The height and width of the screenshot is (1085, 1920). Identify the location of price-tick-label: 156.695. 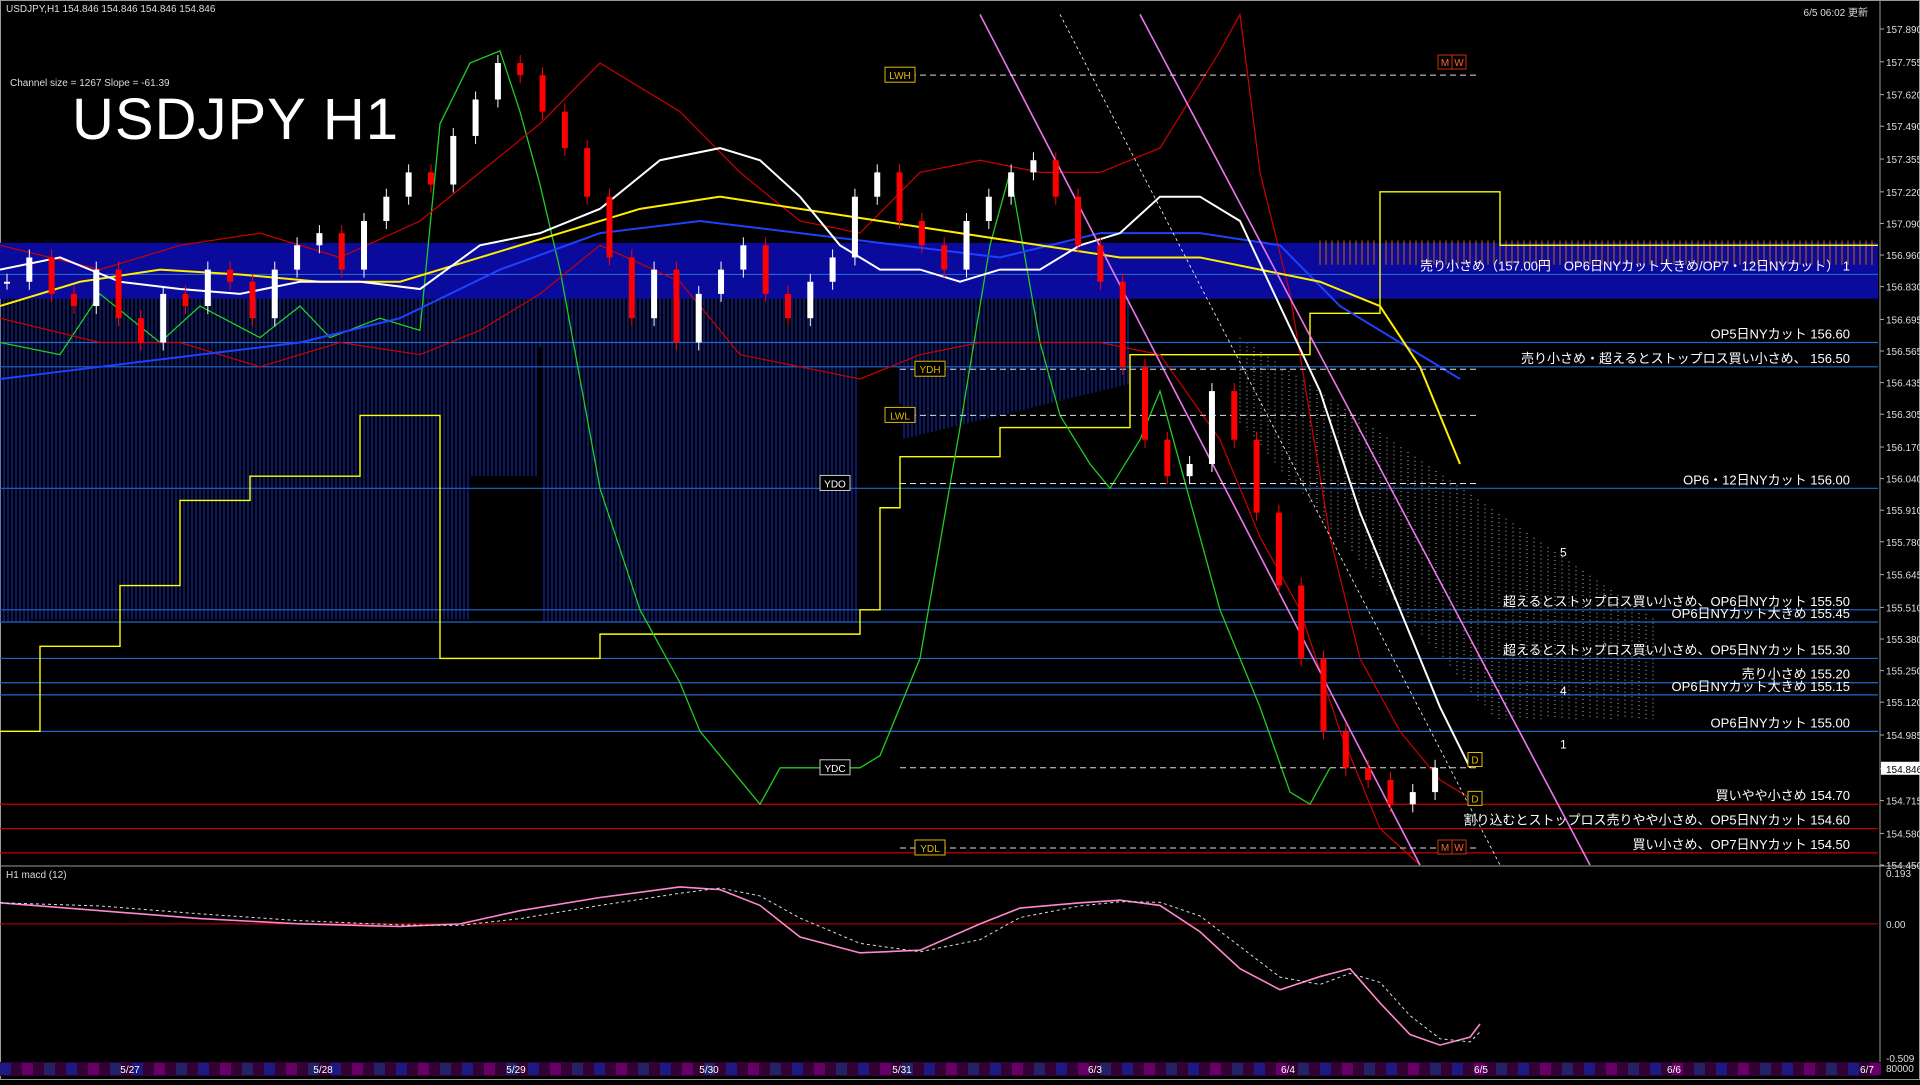
(1903, 320).